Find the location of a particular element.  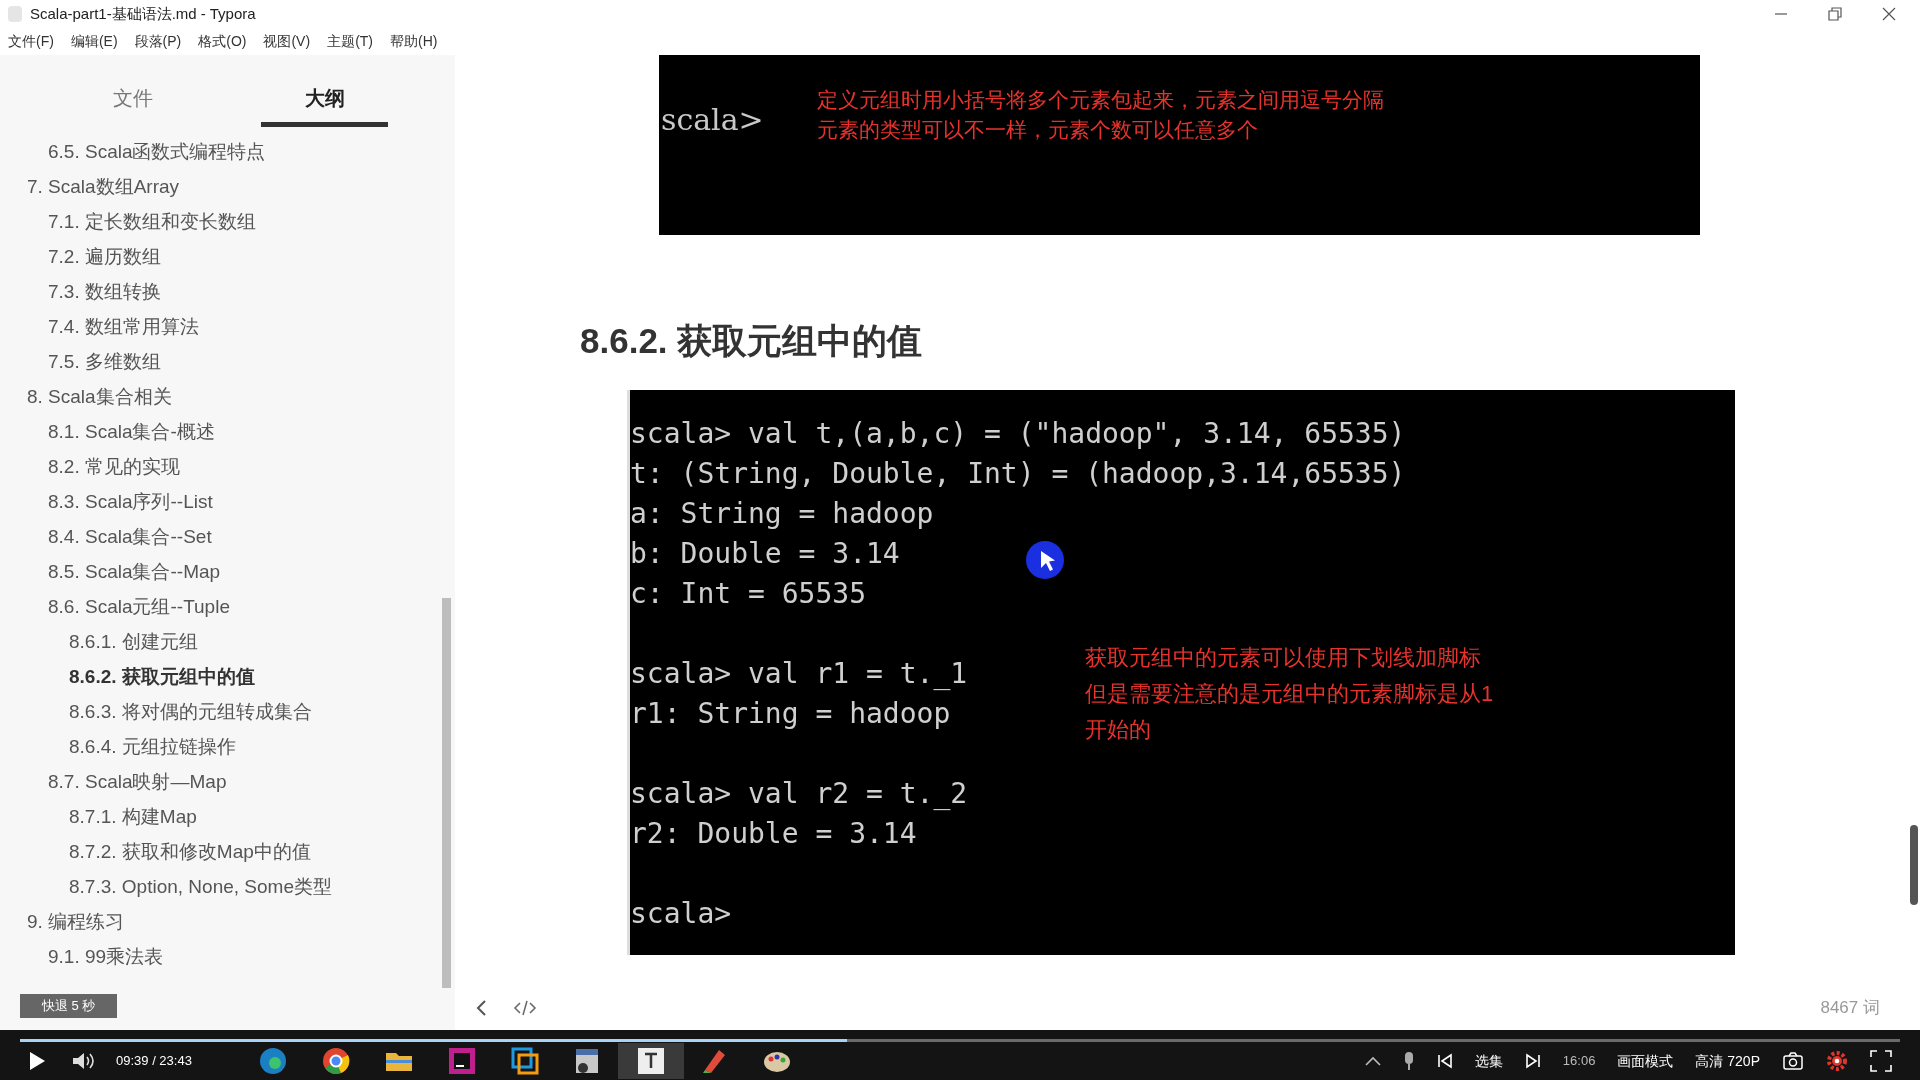

outline-item: 8.6.3. 将对偶的元组转成集合 is located at coordinates (190, 712).